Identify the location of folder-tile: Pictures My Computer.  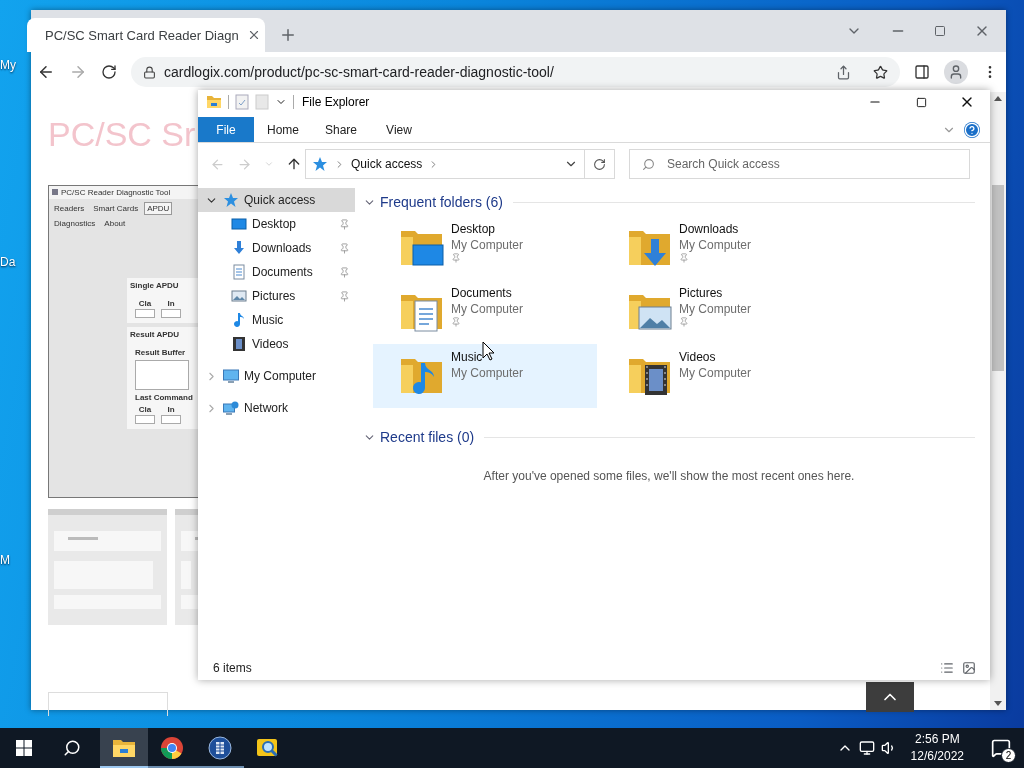
(713, 312).